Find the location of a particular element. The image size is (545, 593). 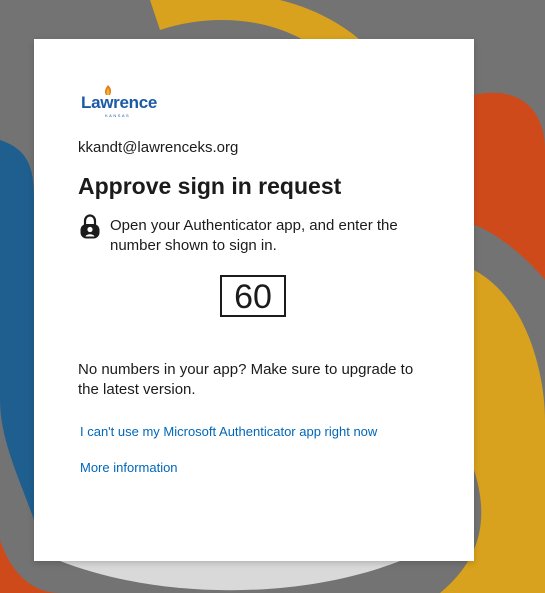

logo-subtitle: KANSAS is located at coordinates (118, 115).